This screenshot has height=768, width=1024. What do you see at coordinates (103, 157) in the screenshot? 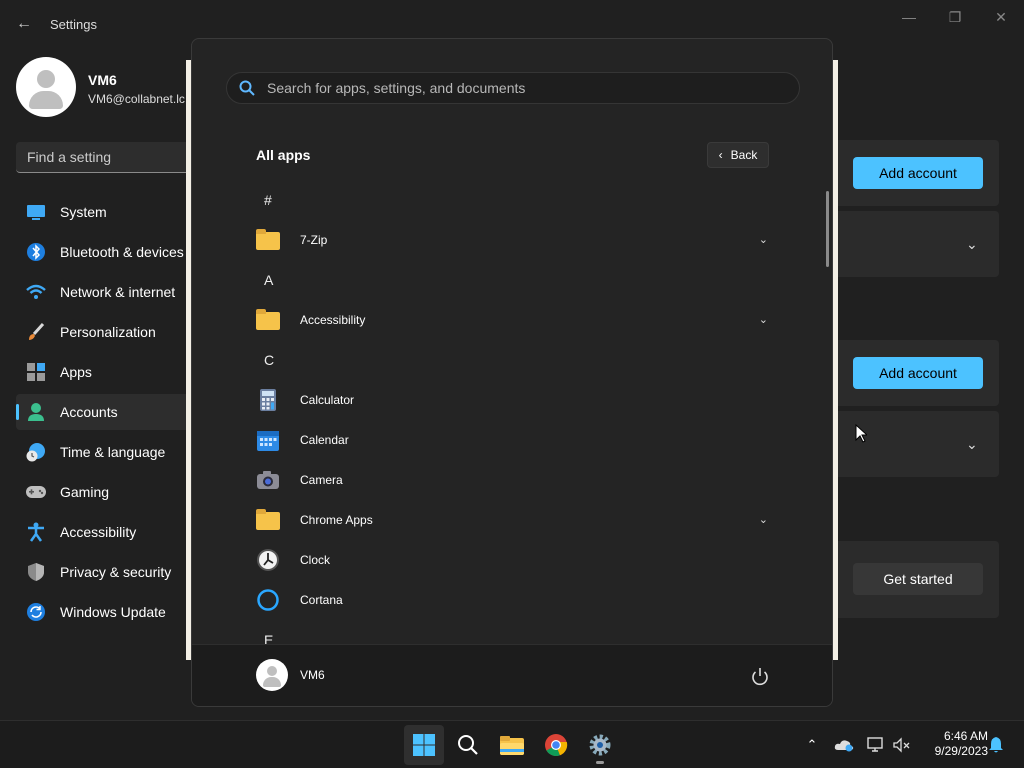
I see `find-setting-input: Find a setting` at bounding box center [103, 157].